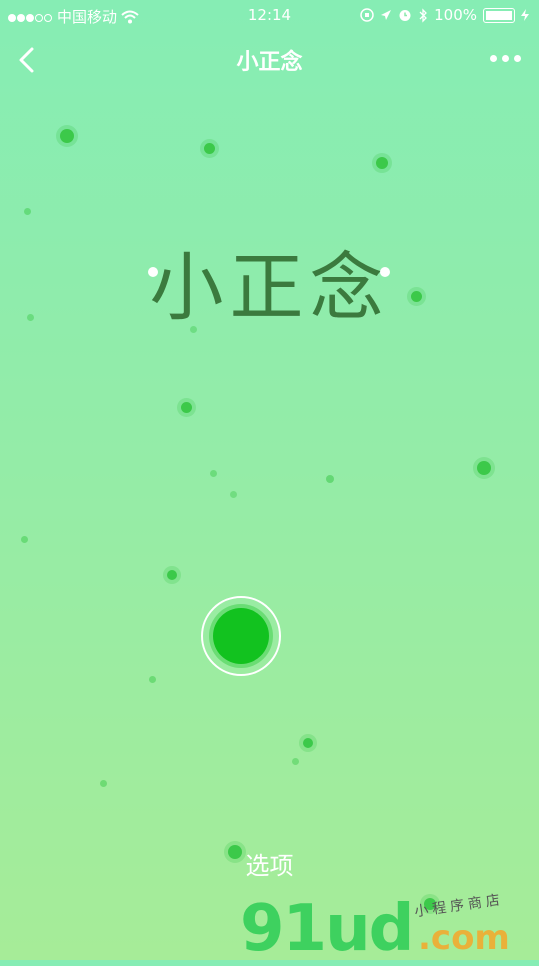 This screenshot has width=539, height=966. I want to click on watermark-domain: .com, so click(464, 938).